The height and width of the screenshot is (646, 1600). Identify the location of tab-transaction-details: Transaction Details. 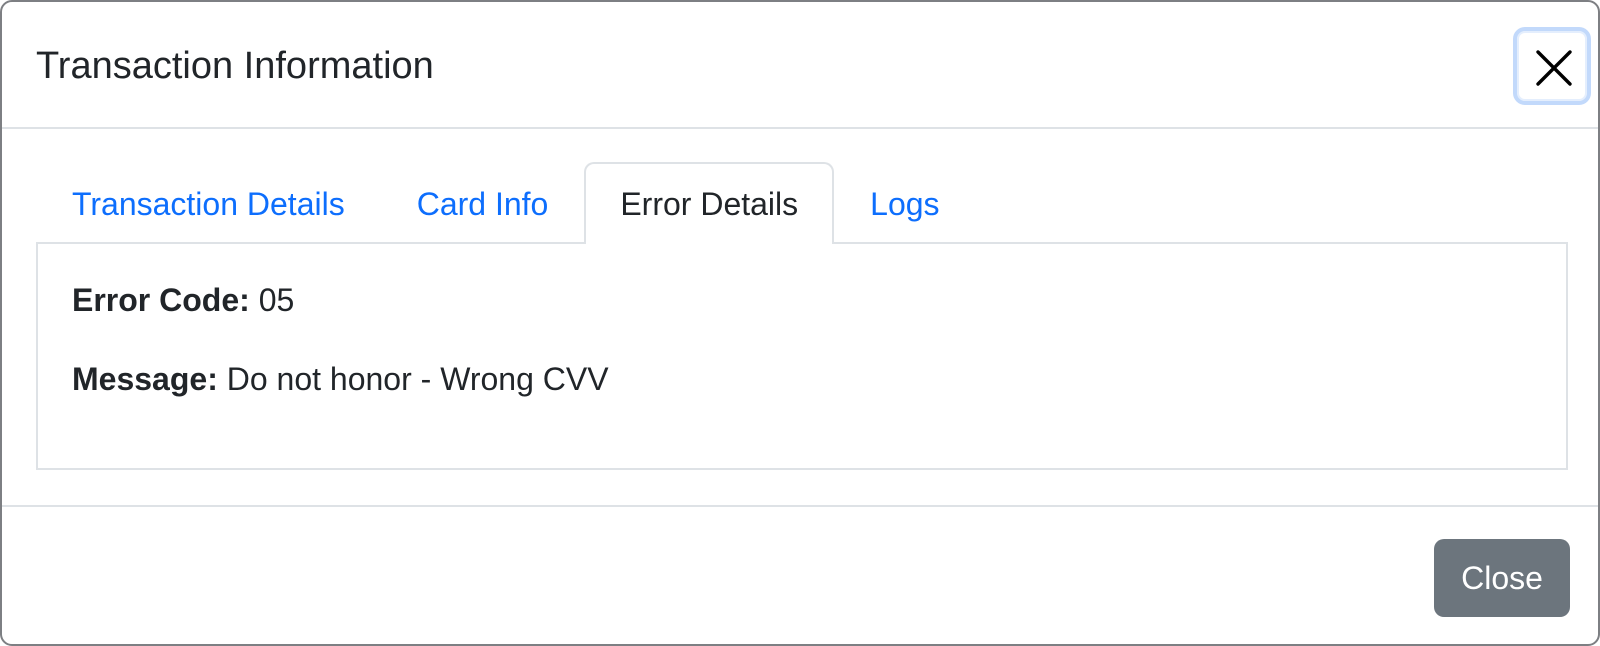
(208, 203).